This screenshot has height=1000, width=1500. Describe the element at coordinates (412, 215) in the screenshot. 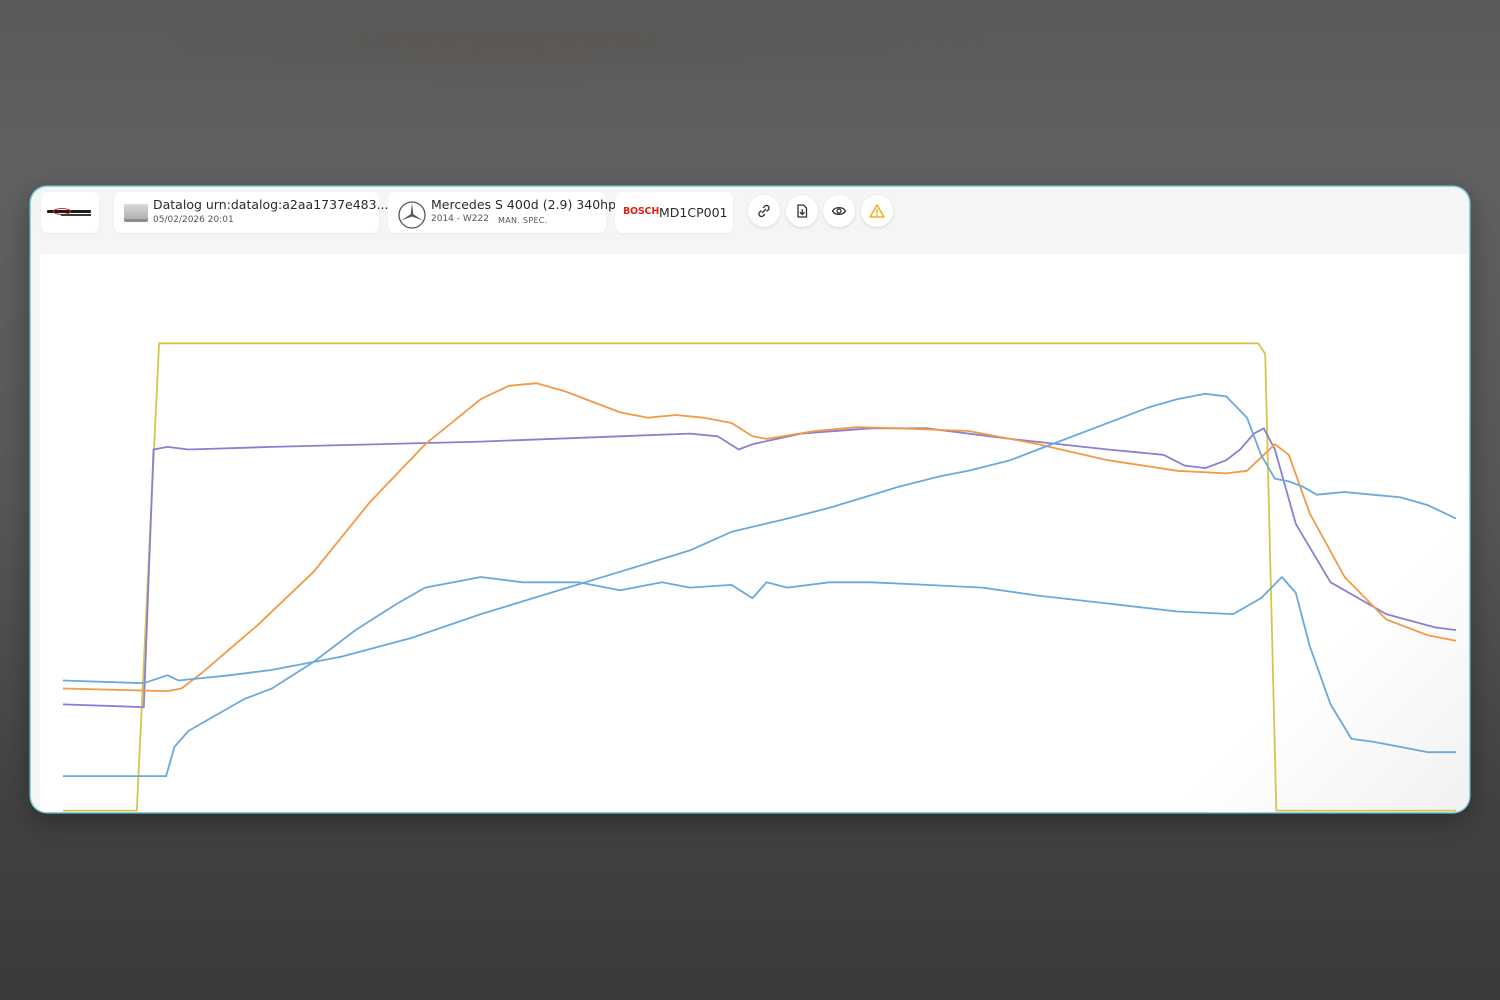

I see `mercedes-logo-icon` at that location.